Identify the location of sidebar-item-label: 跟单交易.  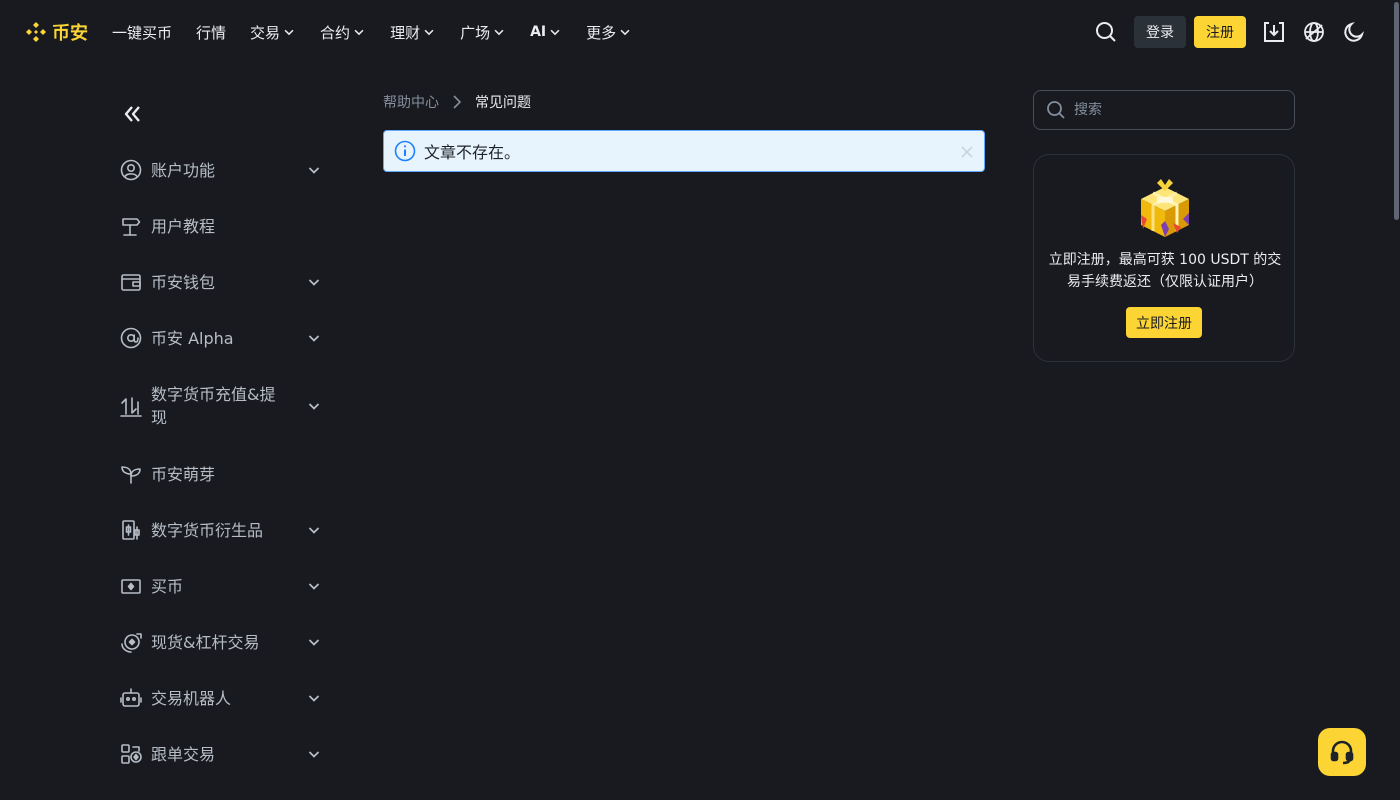
(183, 754).